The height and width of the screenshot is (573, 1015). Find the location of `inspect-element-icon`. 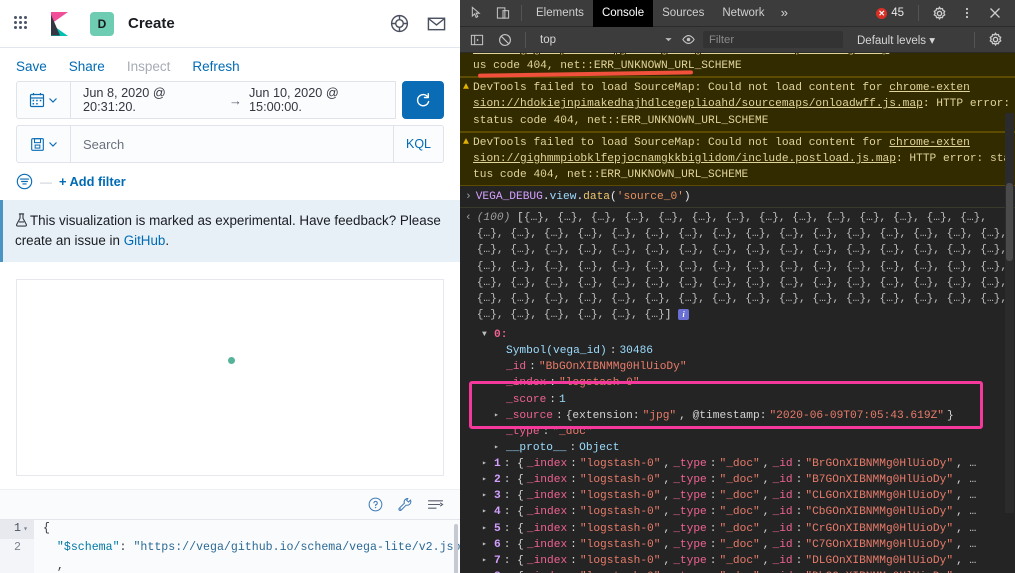

inspect-element-icon is located at coordinates (477, 13).